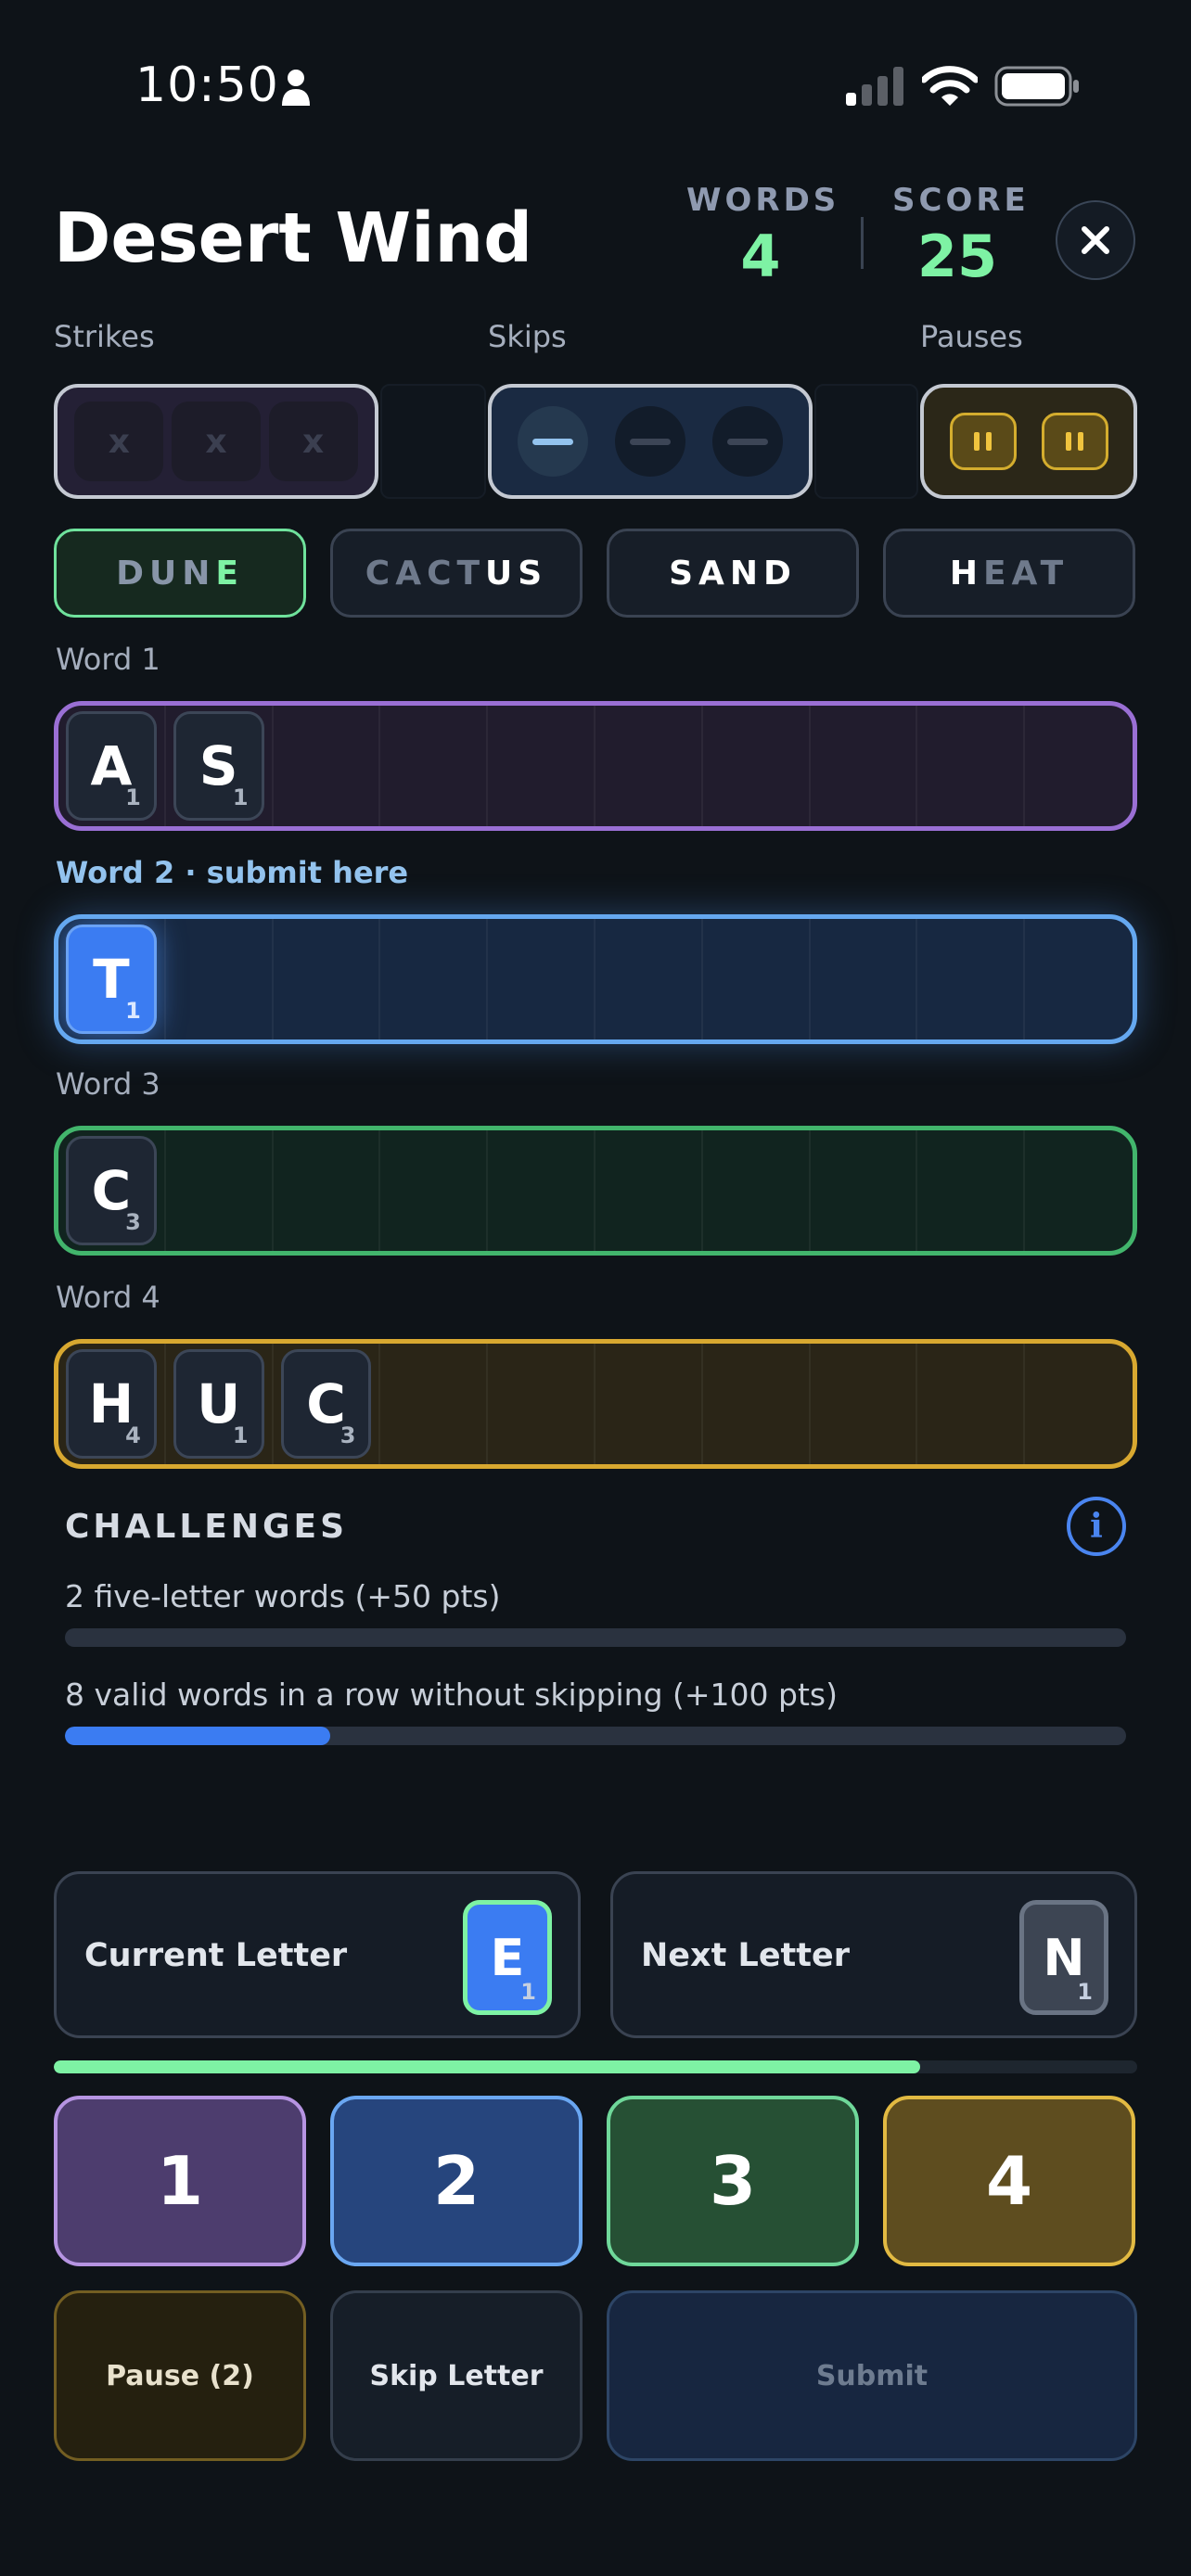  I want to click on challenge-1-progress, so click(595, 1638).